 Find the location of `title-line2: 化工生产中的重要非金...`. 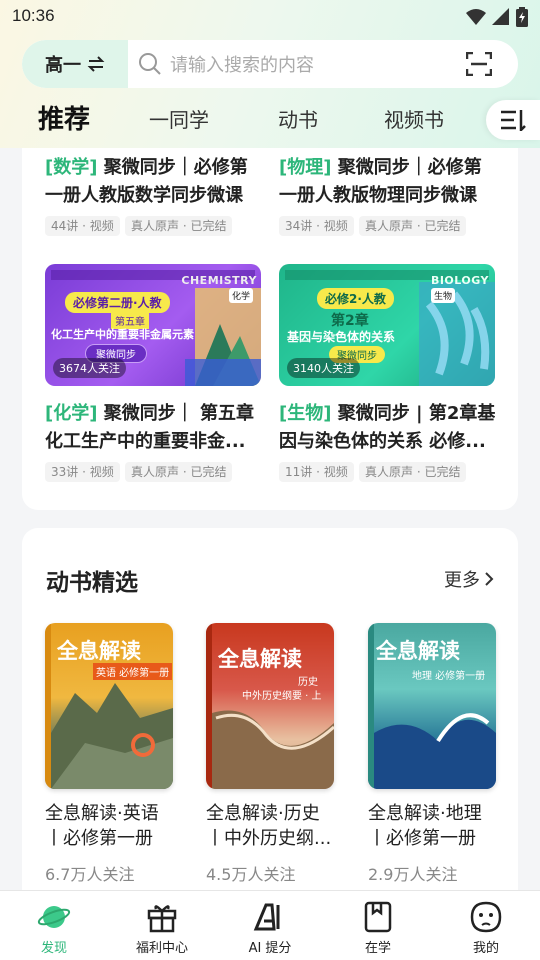

title-line2: 化工生产中的重要非金... is located at coordinates (145, 441).